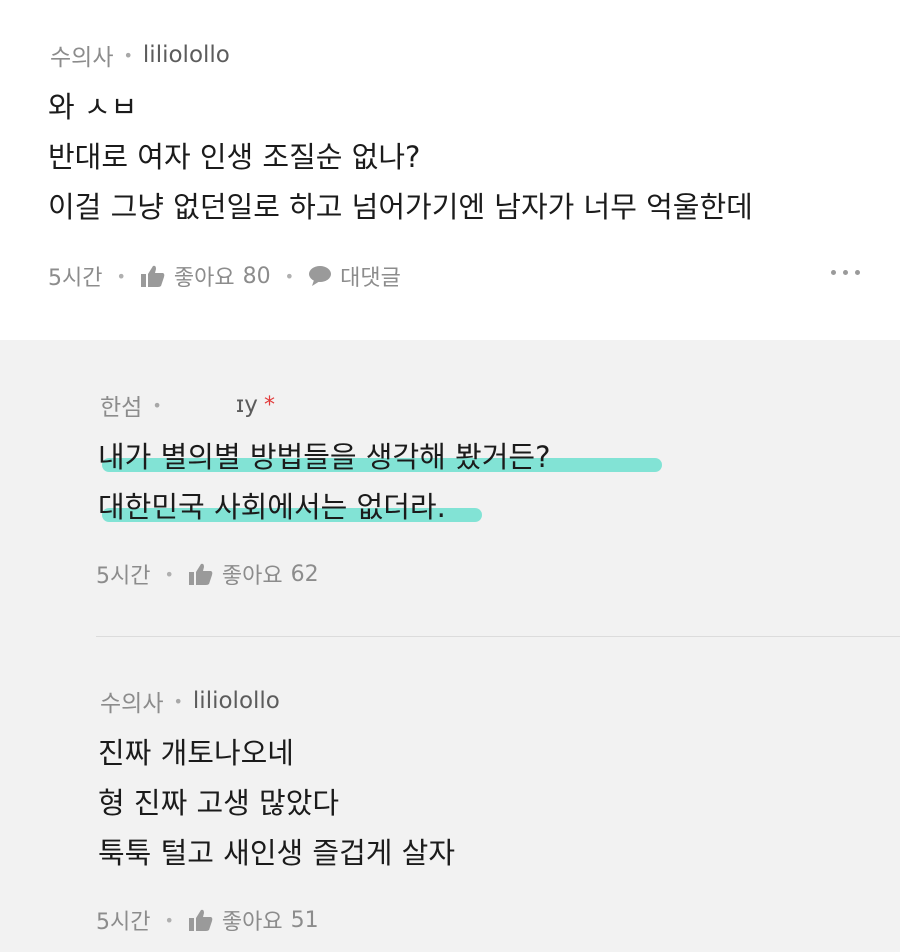 This screenshot has height=952, width=900. Describe the element at coordinates (324, 507) in the screenshot. I see `reply-line: 대한민국 사회에서는 없더라.` at that location.